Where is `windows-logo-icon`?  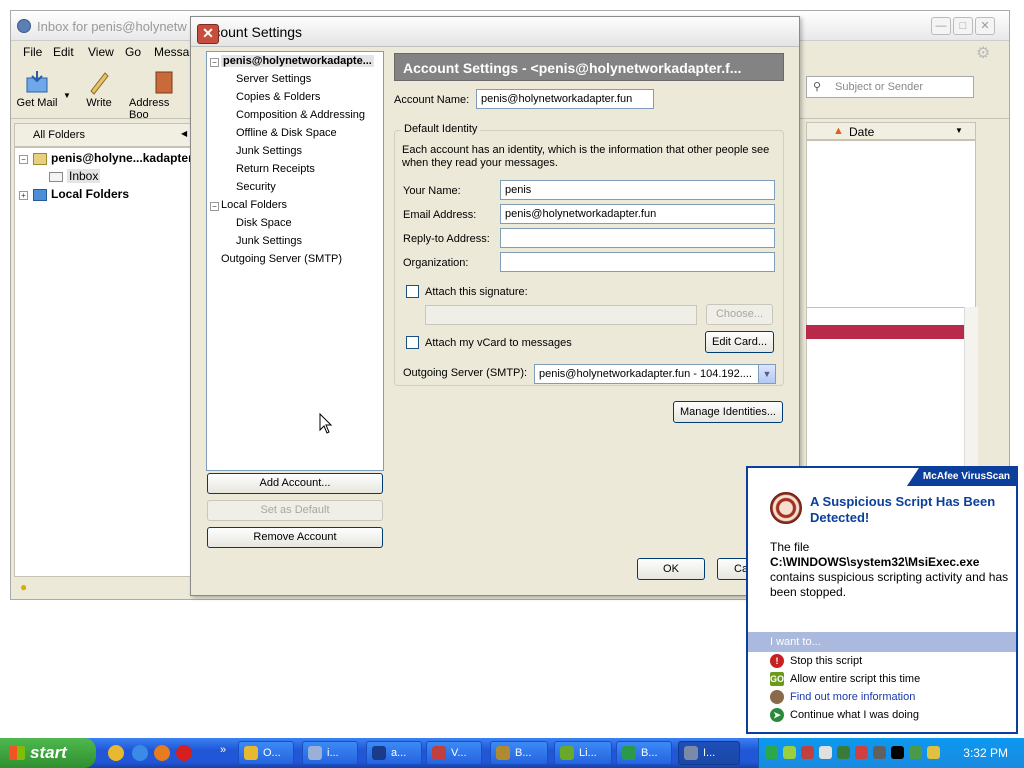 windows-logo-icon is located at coordinates (17, 753).